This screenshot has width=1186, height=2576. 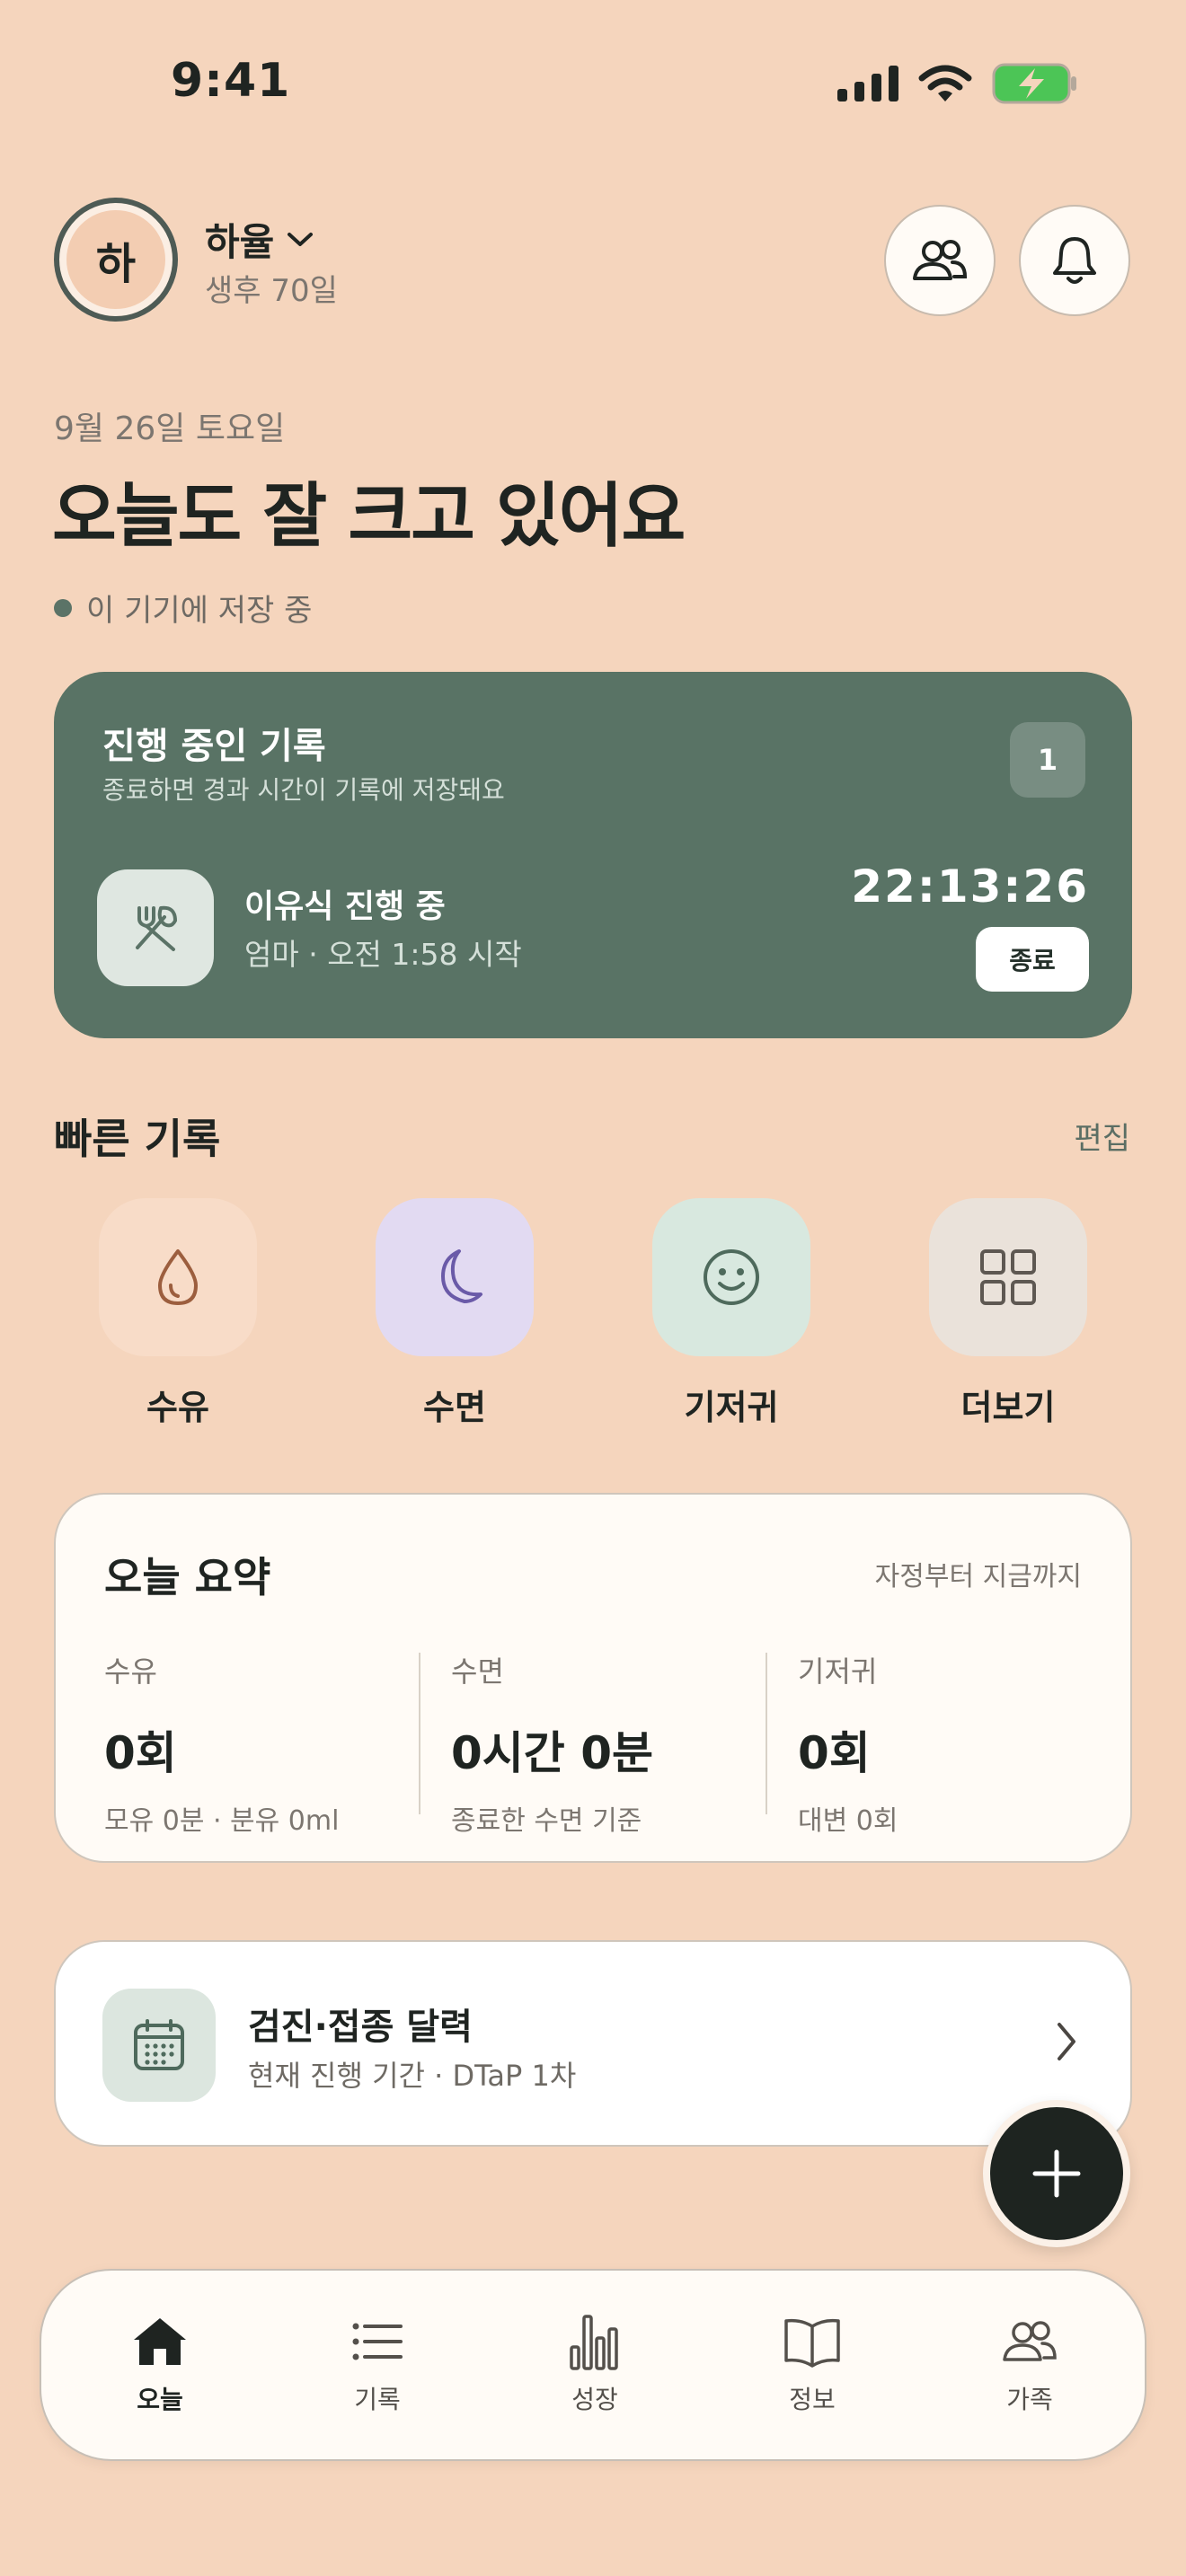 What do you see at coordinates (593, 2043) in the screenshot?
I see `checkup-calendar-card: 검진·접종 달력 현재 진행 기간 · DTaP 1차` at bounding box center [593, 2043].